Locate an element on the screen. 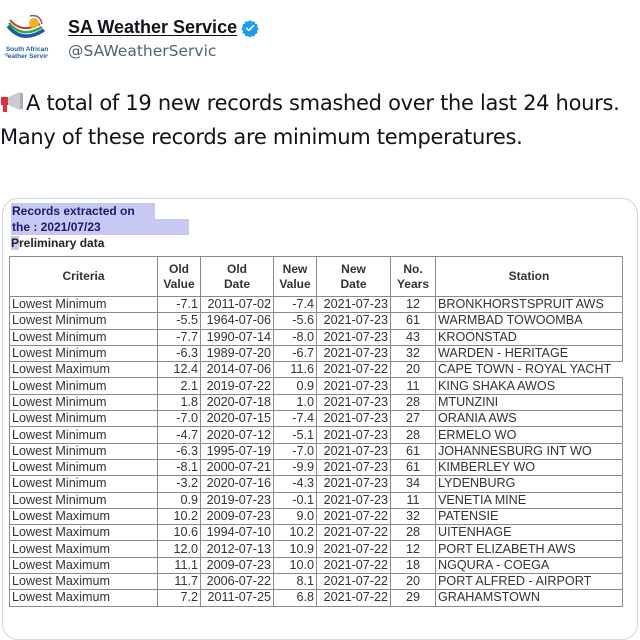  cell-old-date: 2014-07-06 is located at coordinates (237, 370).